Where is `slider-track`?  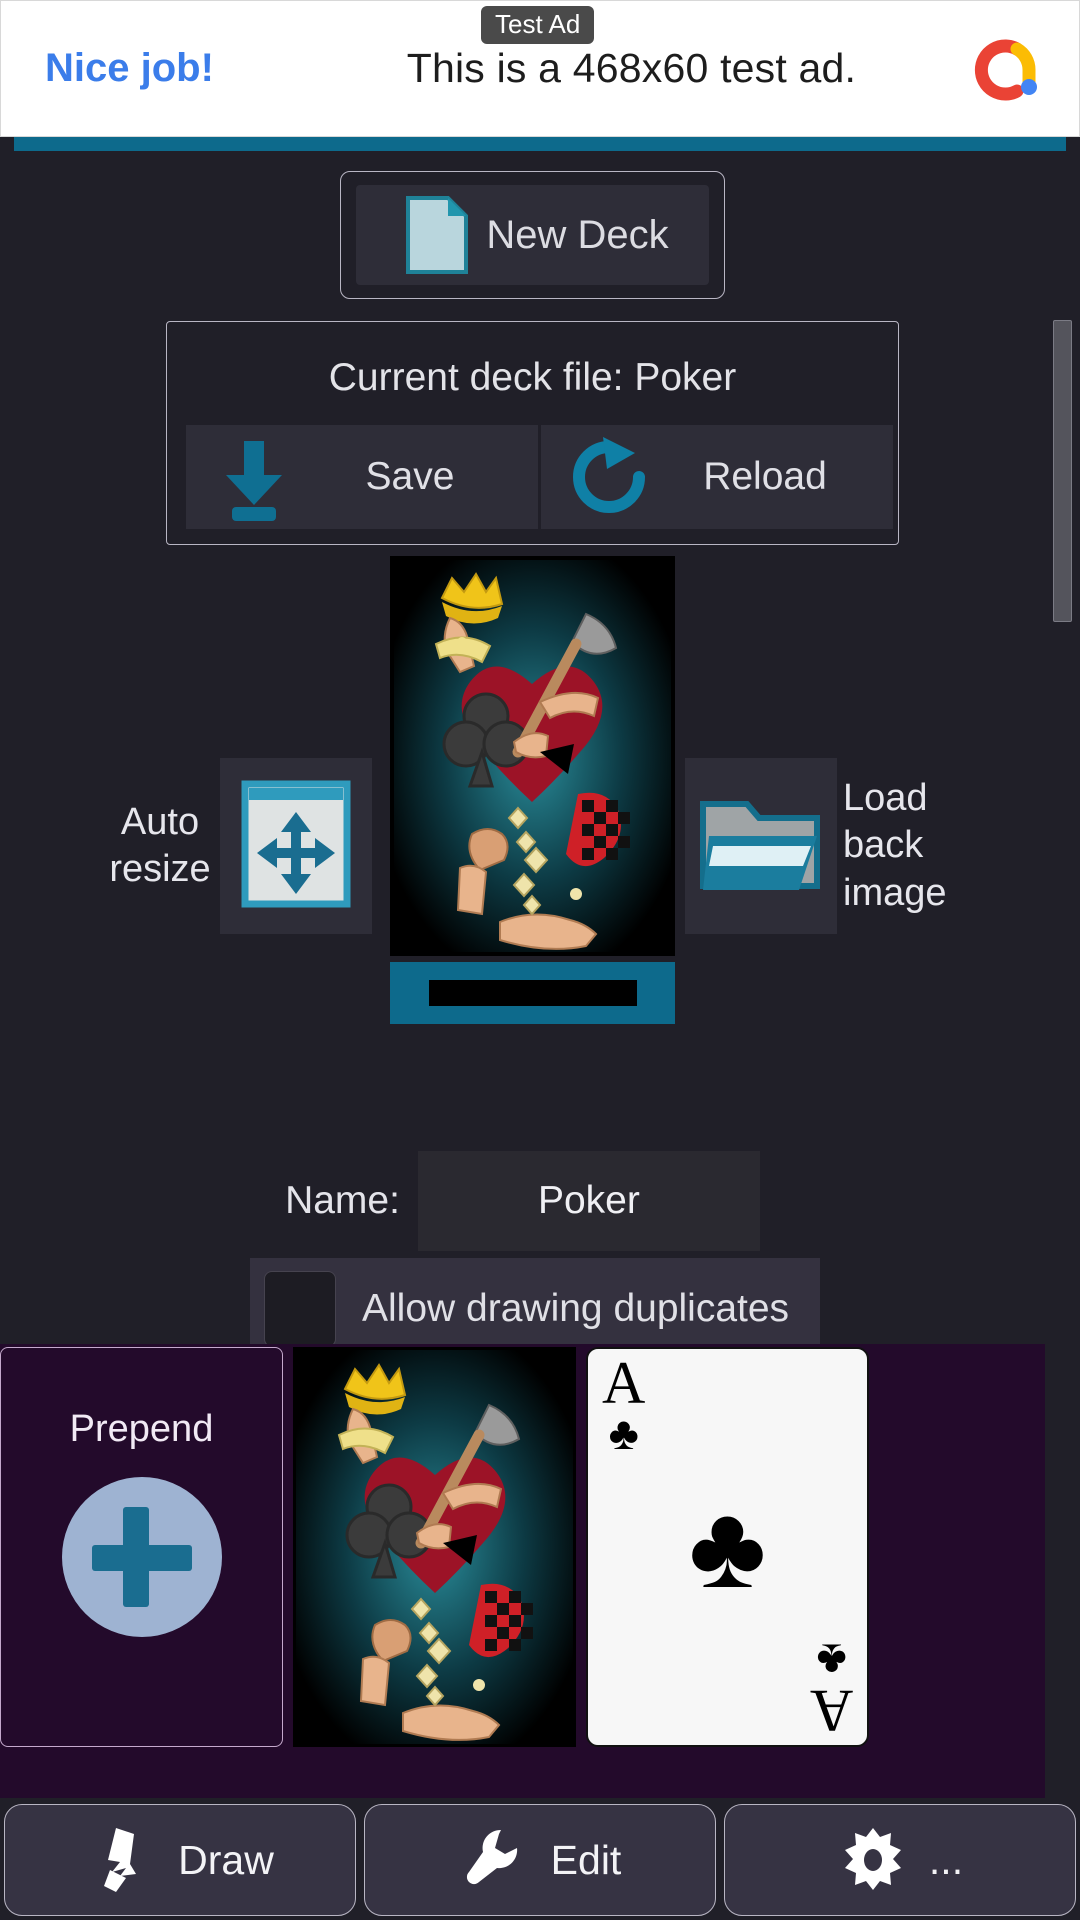
slider-track is located at coordinates (532, 993).